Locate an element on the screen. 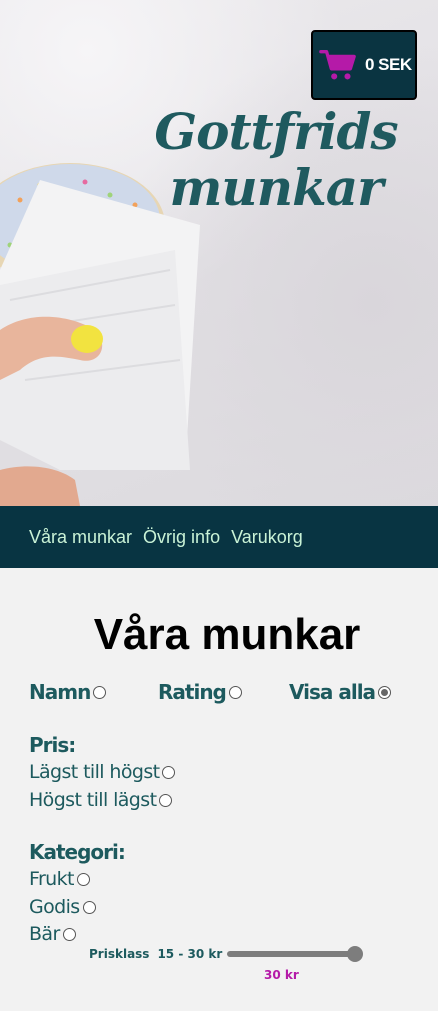 The image size is (438, 1011). sort-options: Namn Rating Visa alla is located at coordinates (219, 695).